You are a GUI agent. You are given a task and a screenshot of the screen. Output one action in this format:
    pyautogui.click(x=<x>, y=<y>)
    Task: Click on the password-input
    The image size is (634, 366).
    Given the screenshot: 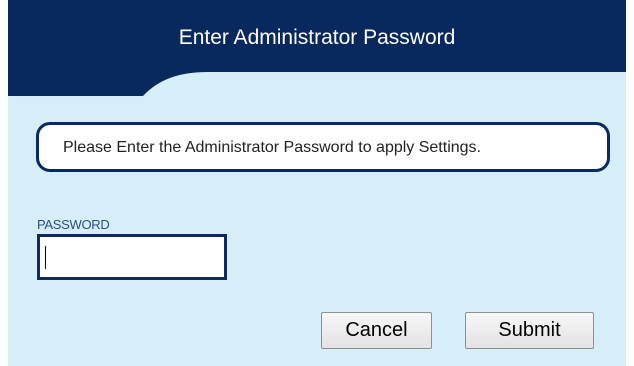 What is the action you would take?
    pyautogui.click(x=132, y=257)
    